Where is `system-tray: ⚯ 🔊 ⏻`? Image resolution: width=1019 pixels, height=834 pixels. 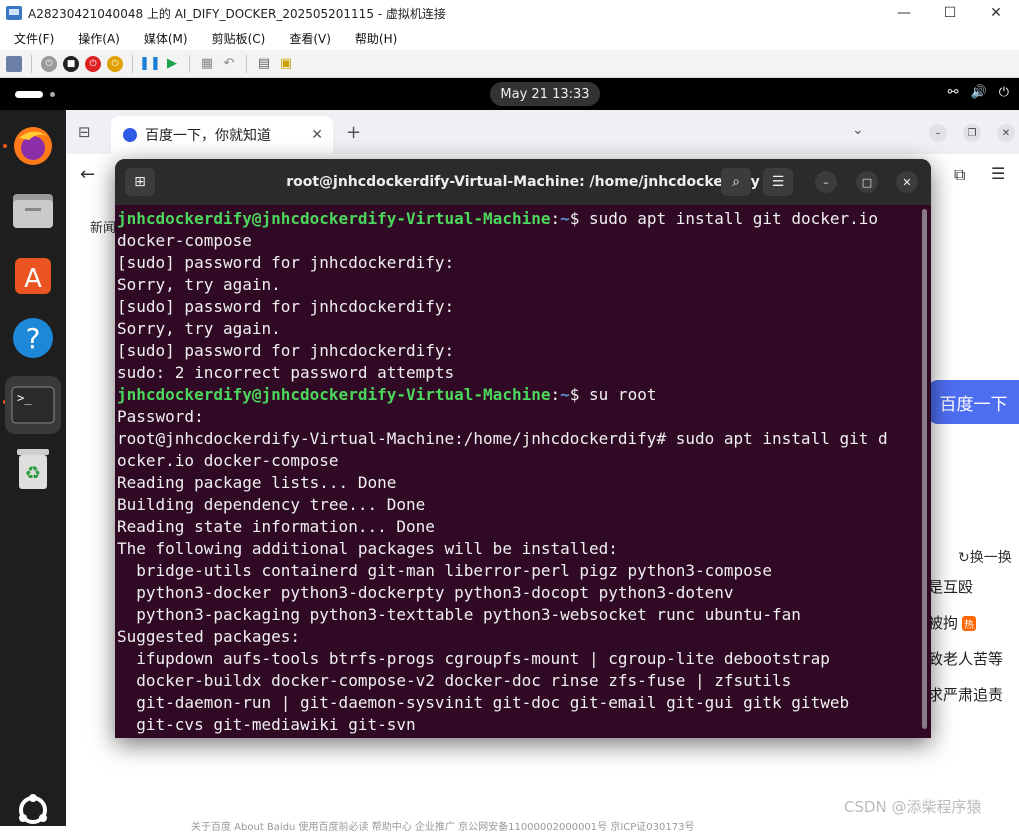 system-tray: ⚯ 🔊 ⏻ is located at coordinates (978, 92).